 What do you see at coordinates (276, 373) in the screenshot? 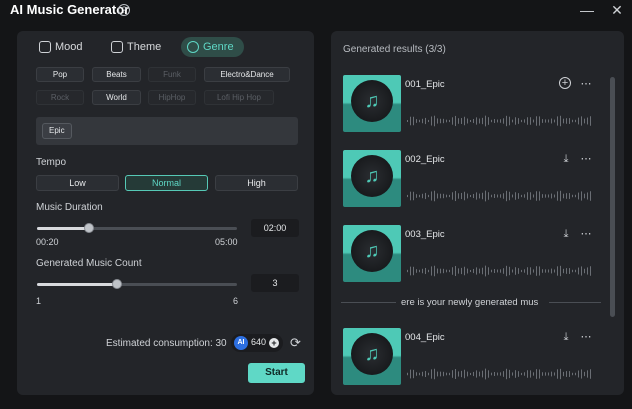
I see `start-button: Start` at bounding box center [276, 373].